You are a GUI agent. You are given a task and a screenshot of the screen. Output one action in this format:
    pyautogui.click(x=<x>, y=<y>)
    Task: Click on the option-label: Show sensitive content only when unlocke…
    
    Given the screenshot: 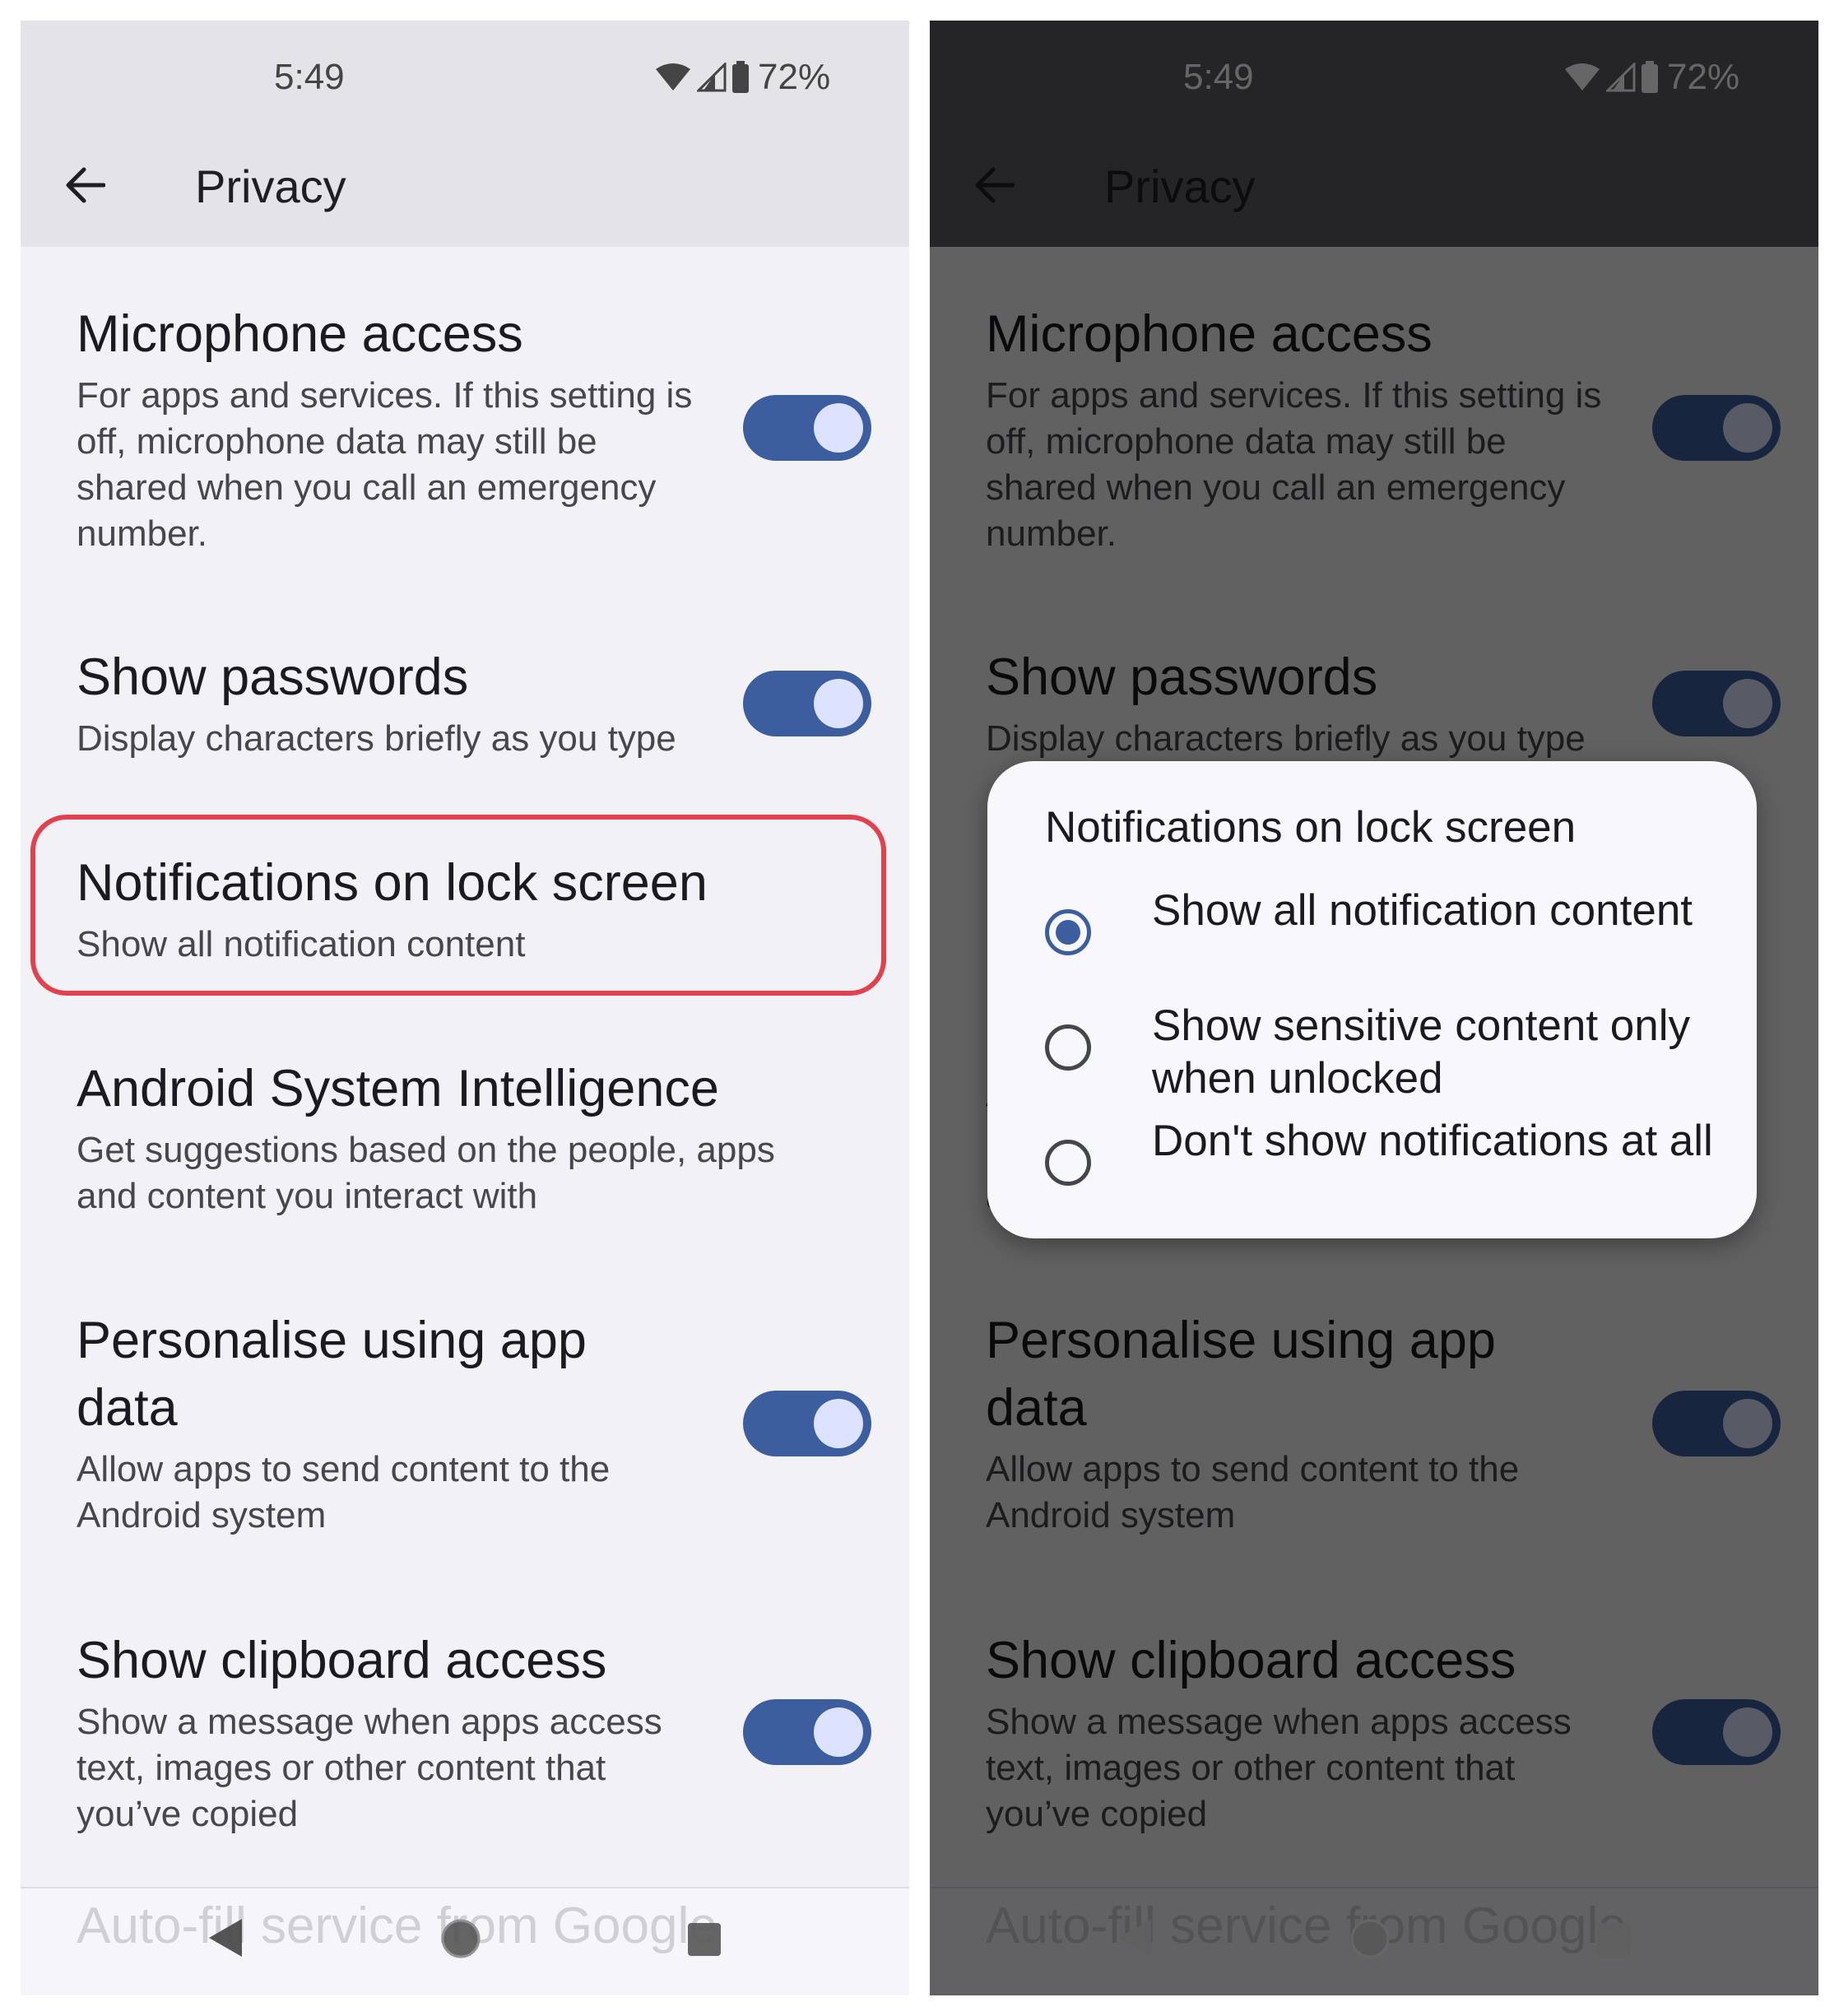 What is the action you would take?
    pyautogui.click(x=1421, y=1052)
    